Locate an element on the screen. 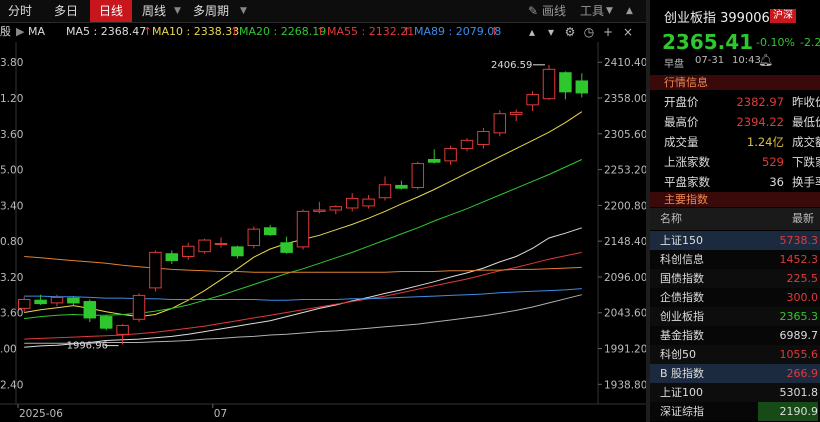 The height and width of the screenshot is (422, 820). x-tick-label: 2025-06 is located at coordinates (41, 414).